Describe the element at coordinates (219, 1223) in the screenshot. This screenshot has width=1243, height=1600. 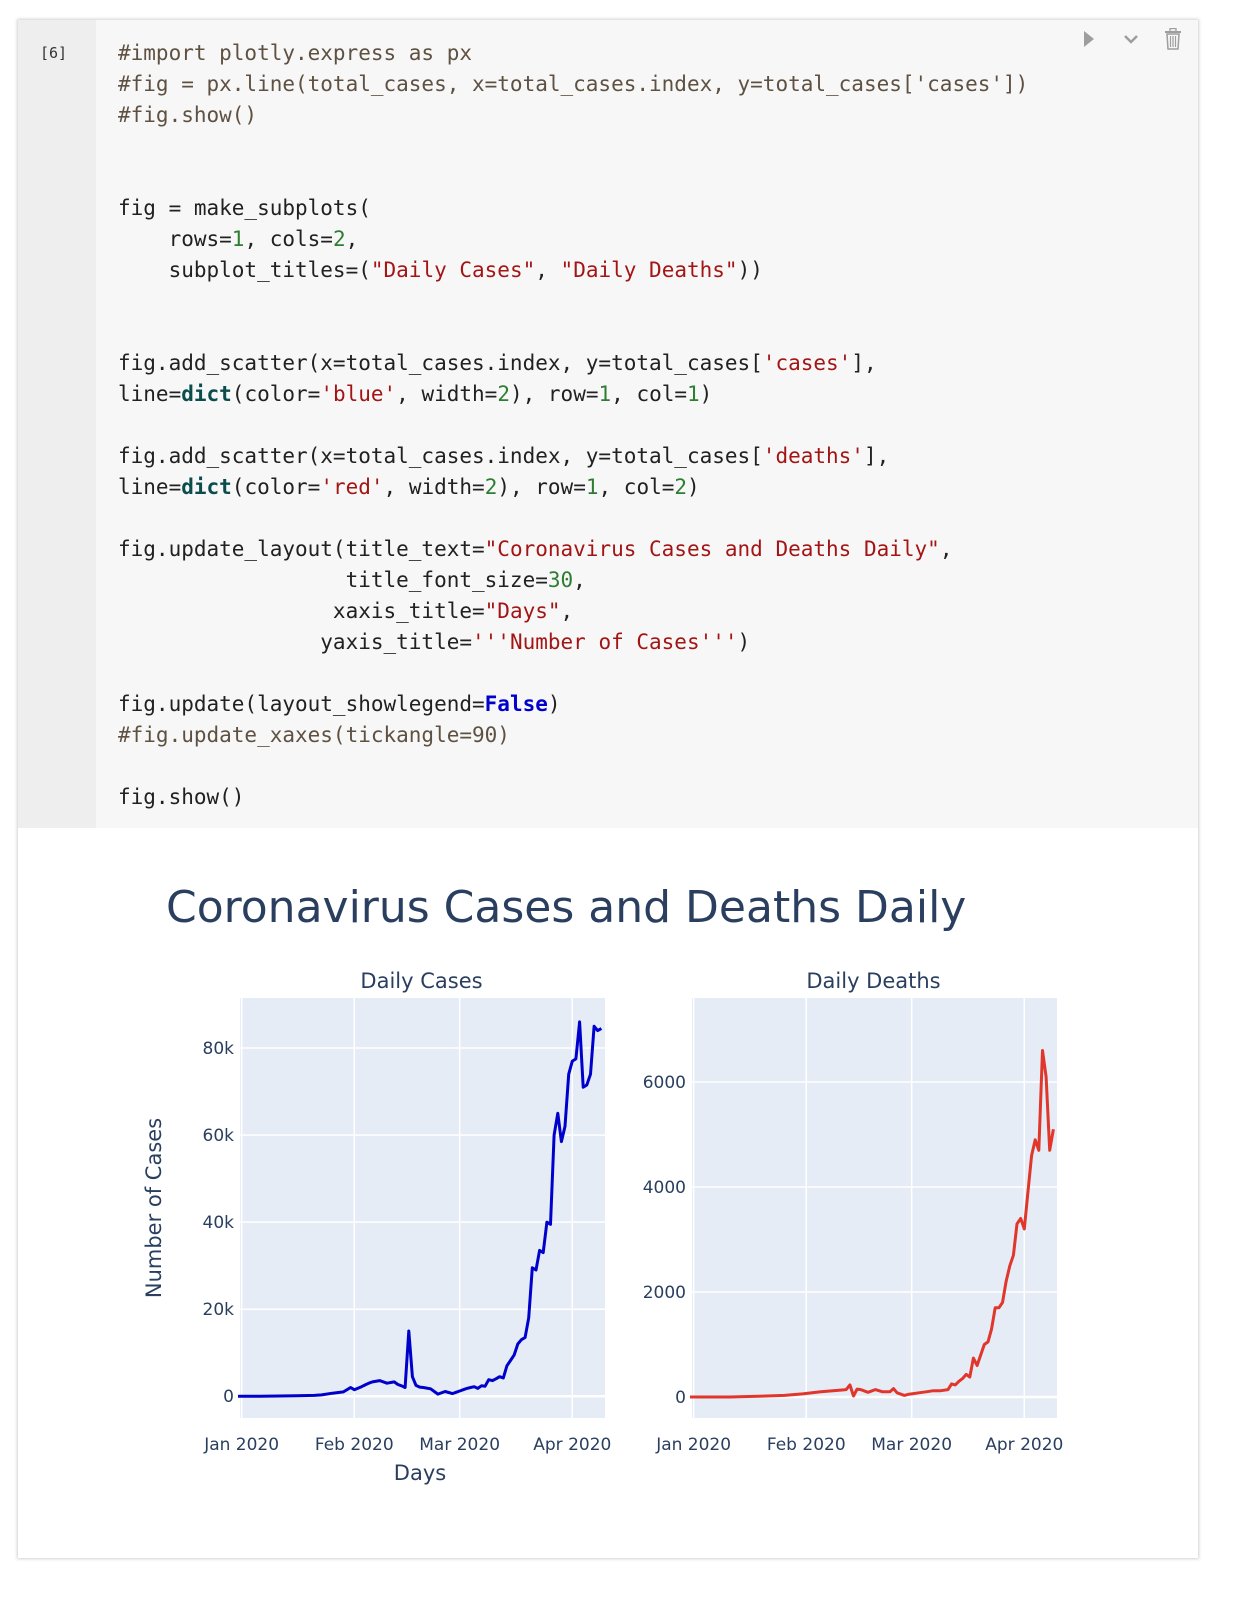
I see `y-tick-label: 40k` at that location.